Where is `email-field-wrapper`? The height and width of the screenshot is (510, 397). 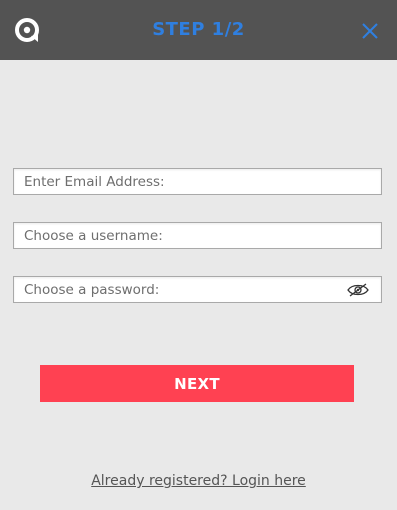 email-field-wrapper is located at coordinates (197, 181).